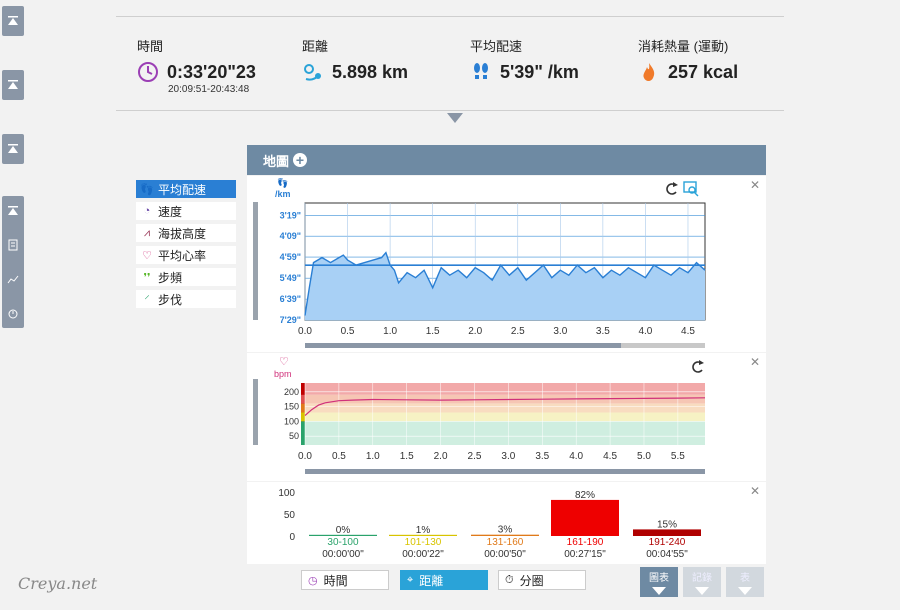  Describe the element at coordinates (585, 554) in the screenshot. I see `zone-time-label: 00:27'15"` at that location.